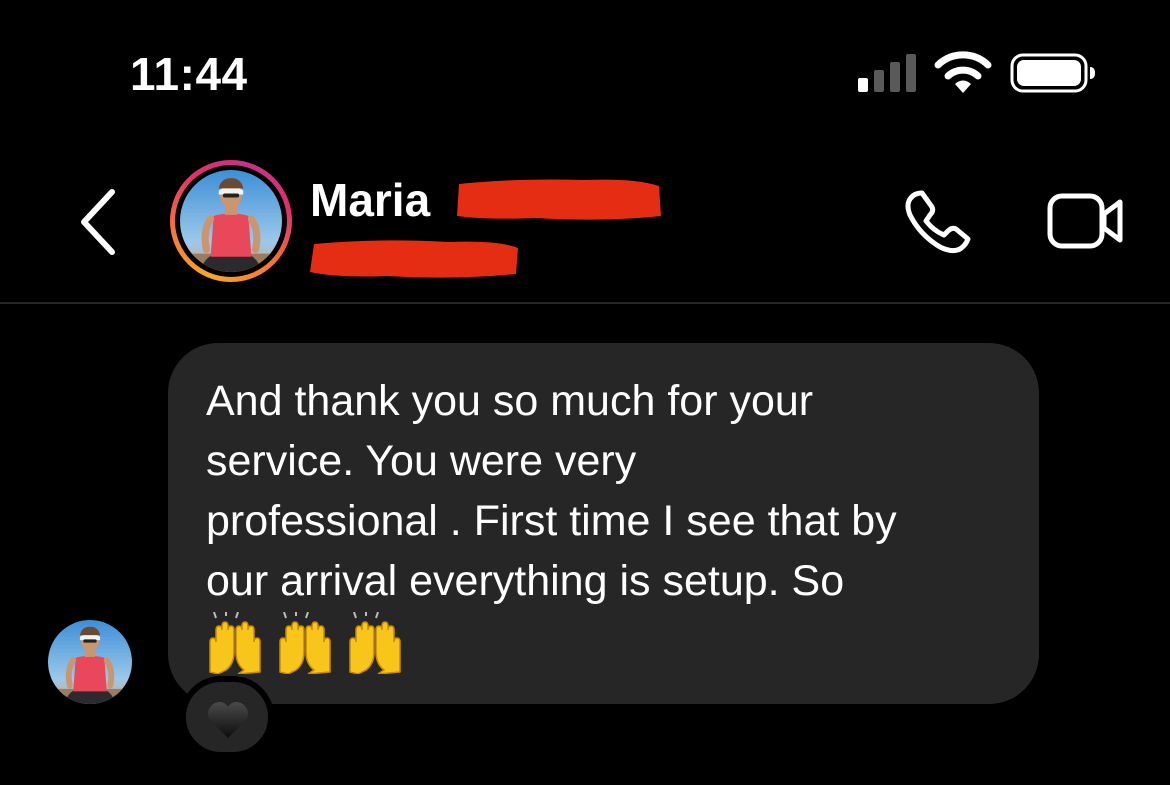 The image size is (1170, 785). What do you see at coordinates (305, 643) in the screenshot?
I see `raising-hands-emoji` at bounding box center [305, 643].